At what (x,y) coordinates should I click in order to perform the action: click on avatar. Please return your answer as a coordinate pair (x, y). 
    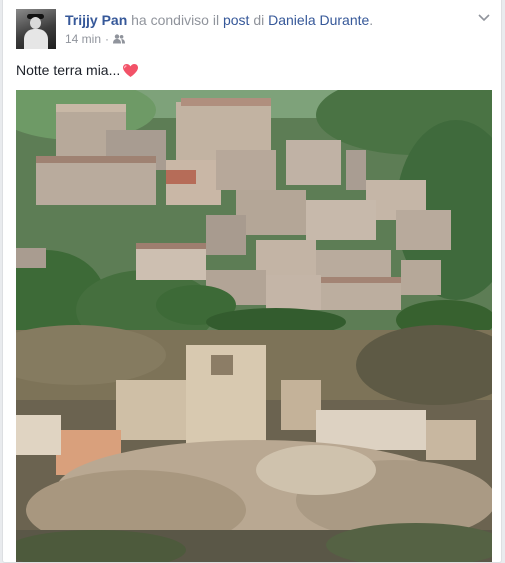
    Looking at the image, I should click on (36, 29).